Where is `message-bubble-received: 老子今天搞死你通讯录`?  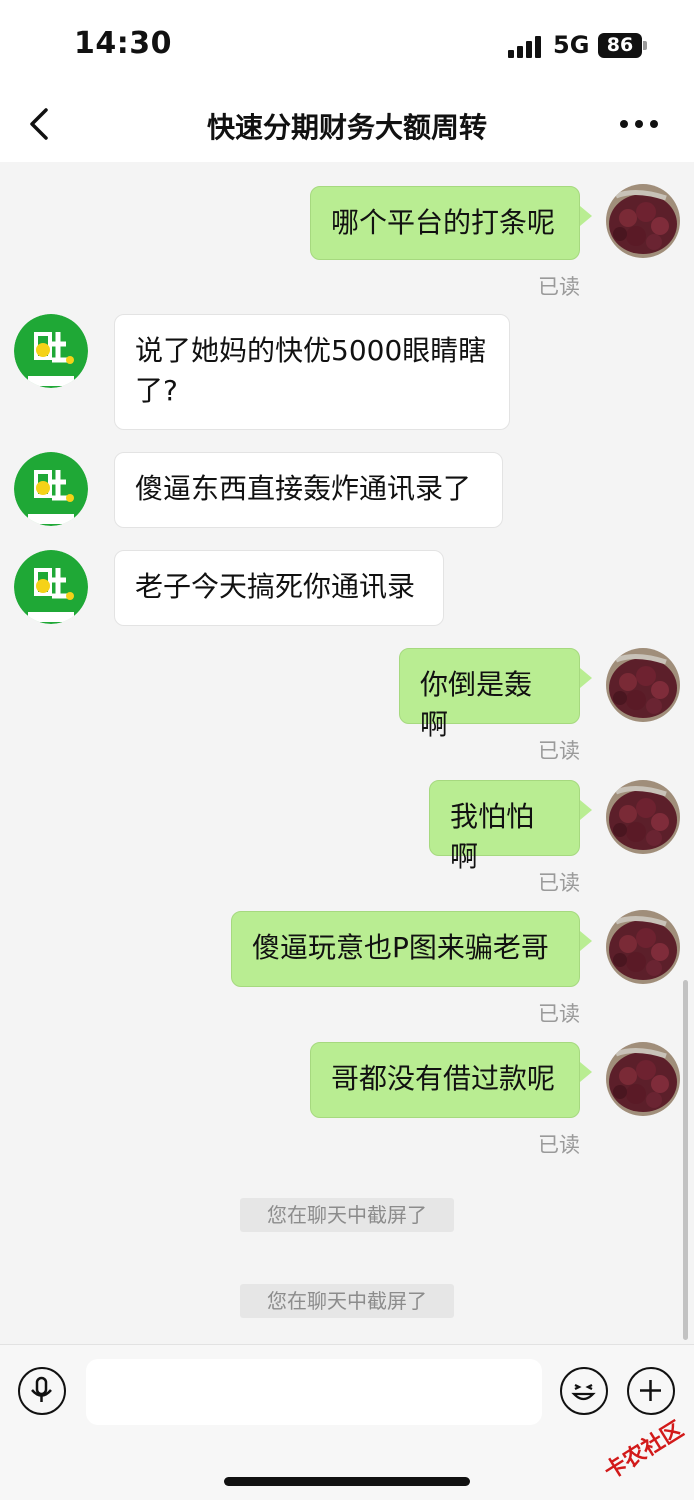 message-bubble-received: 老子今天搞死你通讯录 is located at coordinates (279, 588).